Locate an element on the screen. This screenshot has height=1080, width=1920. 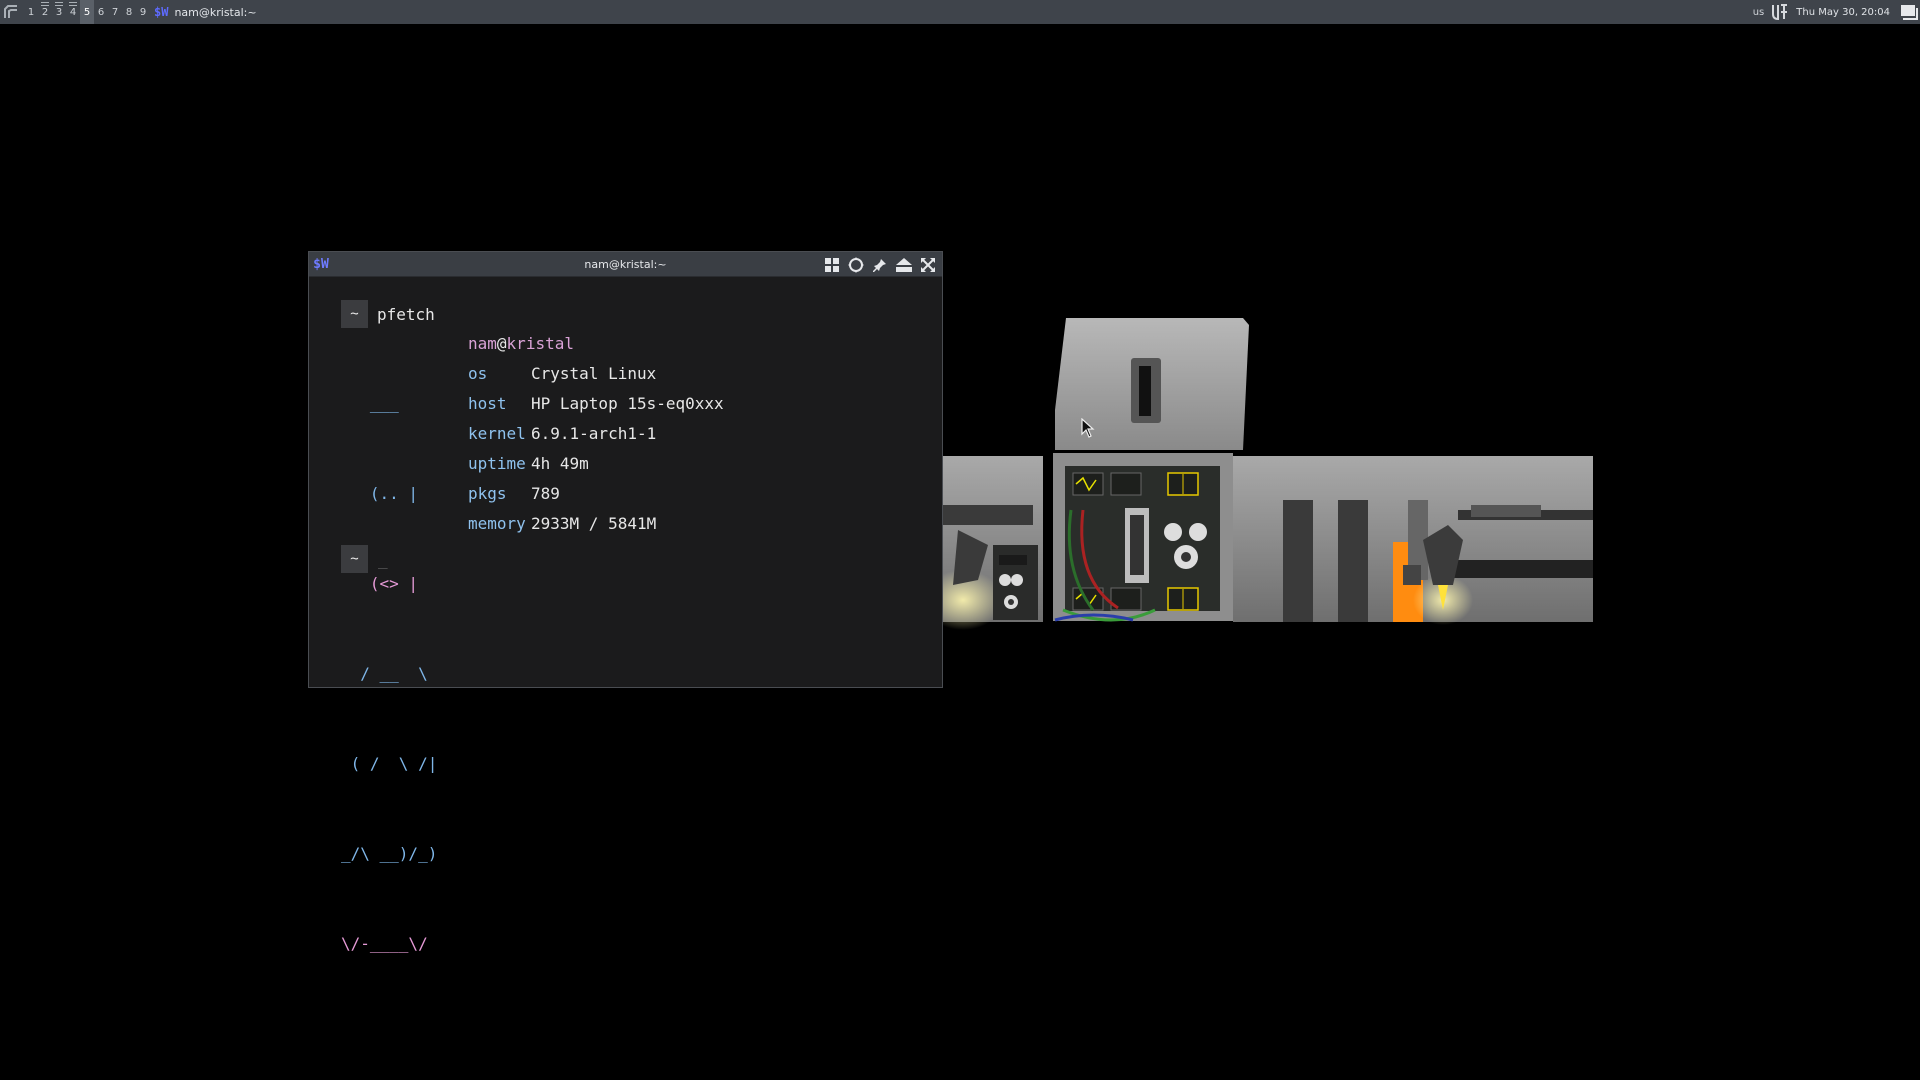
info-row-memory: memory 2933M / 5841M is located at coordinates (596, 524).